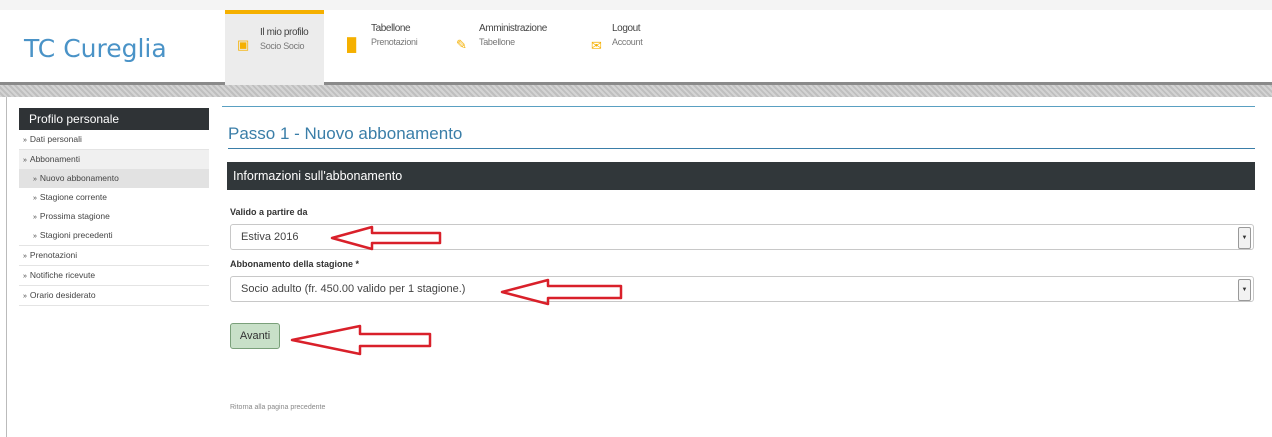 Image resolution: width=1272 pixels, height=437 pixels. What do you see at coordinates (114, 236) in the screenshot?
I see `sidebar-item-stagioni-precedenti: » Stagioni precedenti` at bounding box center [114, 236].